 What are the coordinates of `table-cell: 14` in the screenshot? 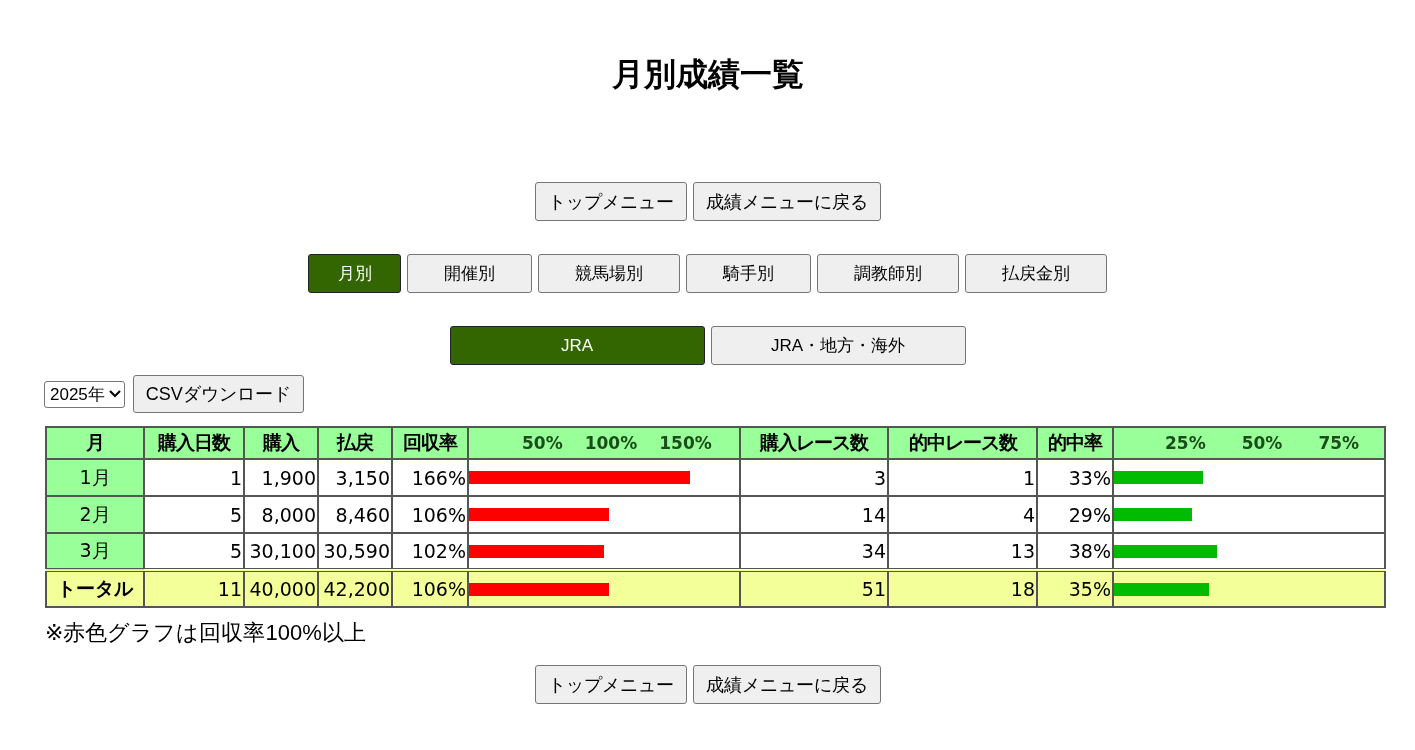 It's located at (814, 514).